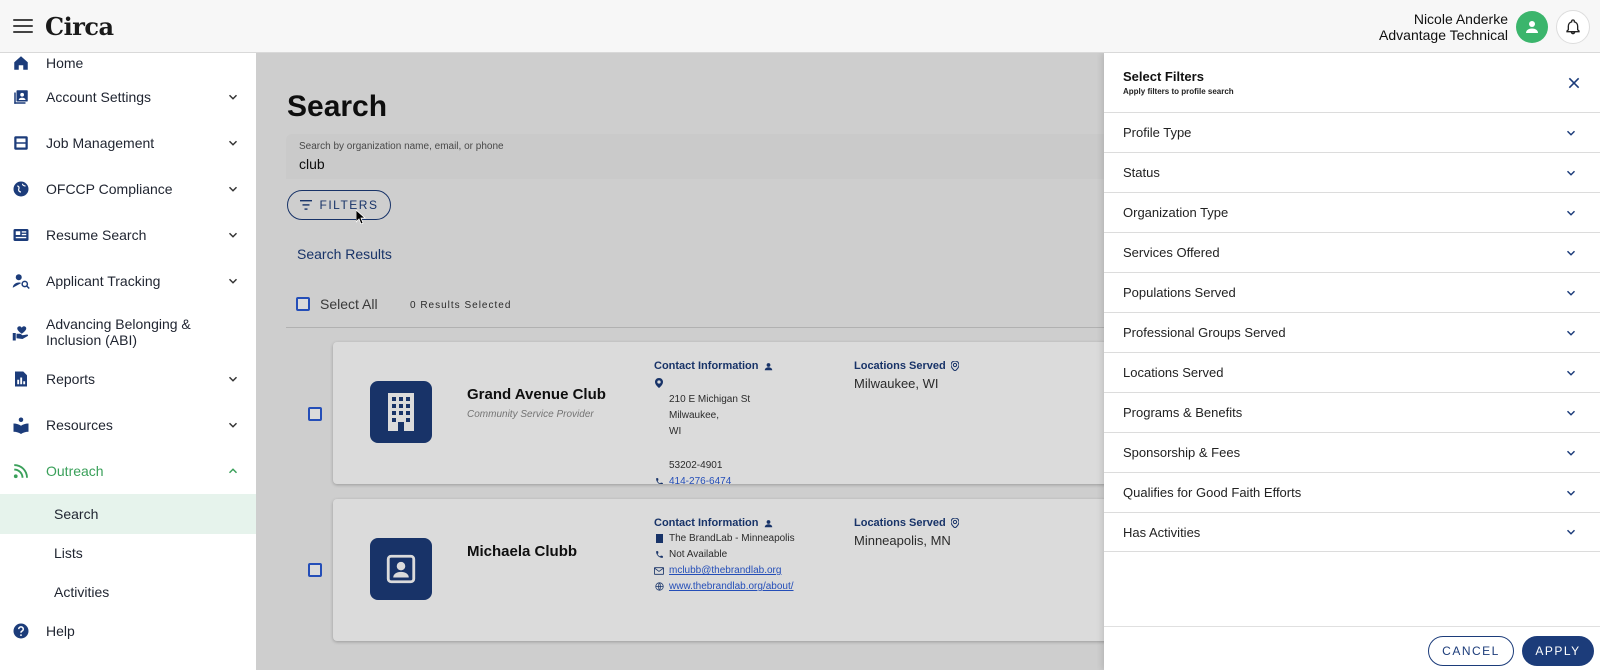  Describe the element at coordinates (1471, 651) in the screenshot. I see `cancel-button: CANCEL` at that location.